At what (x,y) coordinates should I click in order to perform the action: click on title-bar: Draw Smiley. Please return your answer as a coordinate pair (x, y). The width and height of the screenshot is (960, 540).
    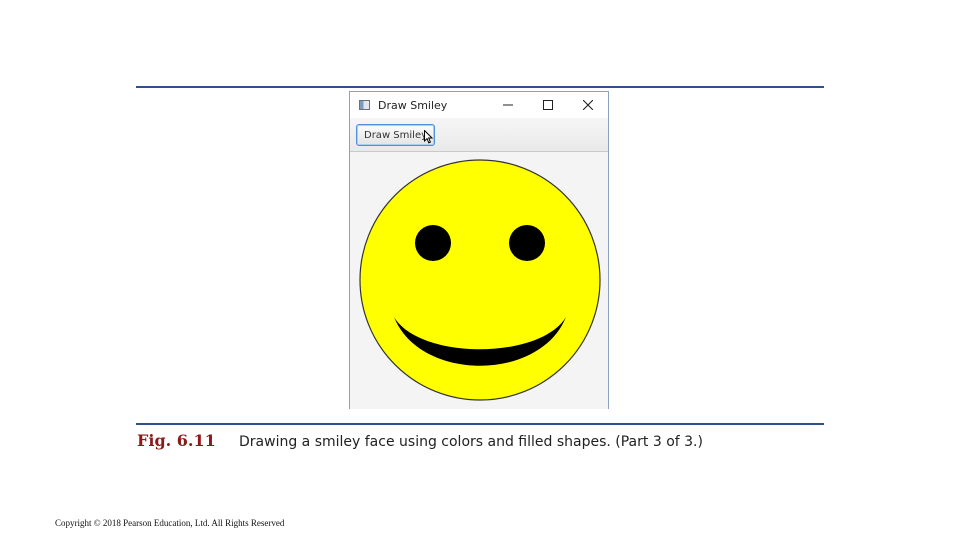
    Looking at the image, I should click on (479, 105).